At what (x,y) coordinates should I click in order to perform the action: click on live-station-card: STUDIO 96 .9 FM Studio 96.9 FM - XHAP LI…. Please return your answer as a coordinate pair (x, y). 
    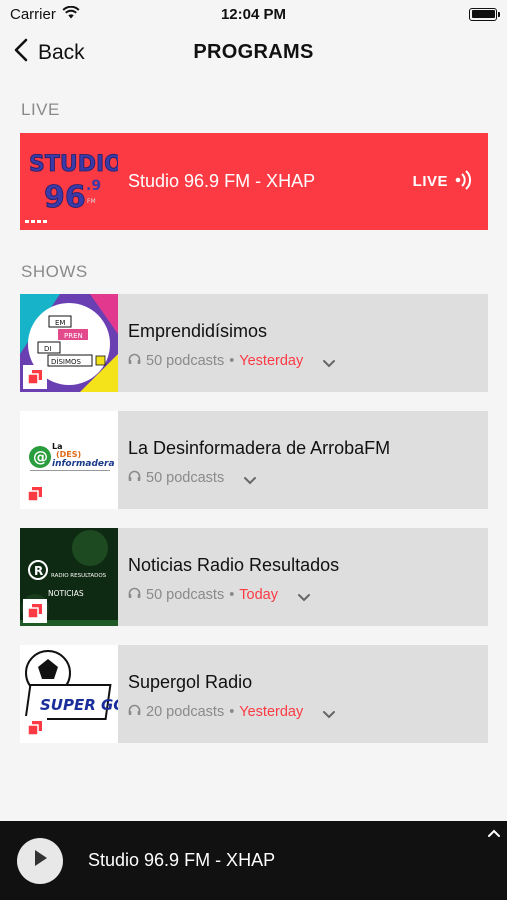
    Looking at the image, I should click on (254, 181).